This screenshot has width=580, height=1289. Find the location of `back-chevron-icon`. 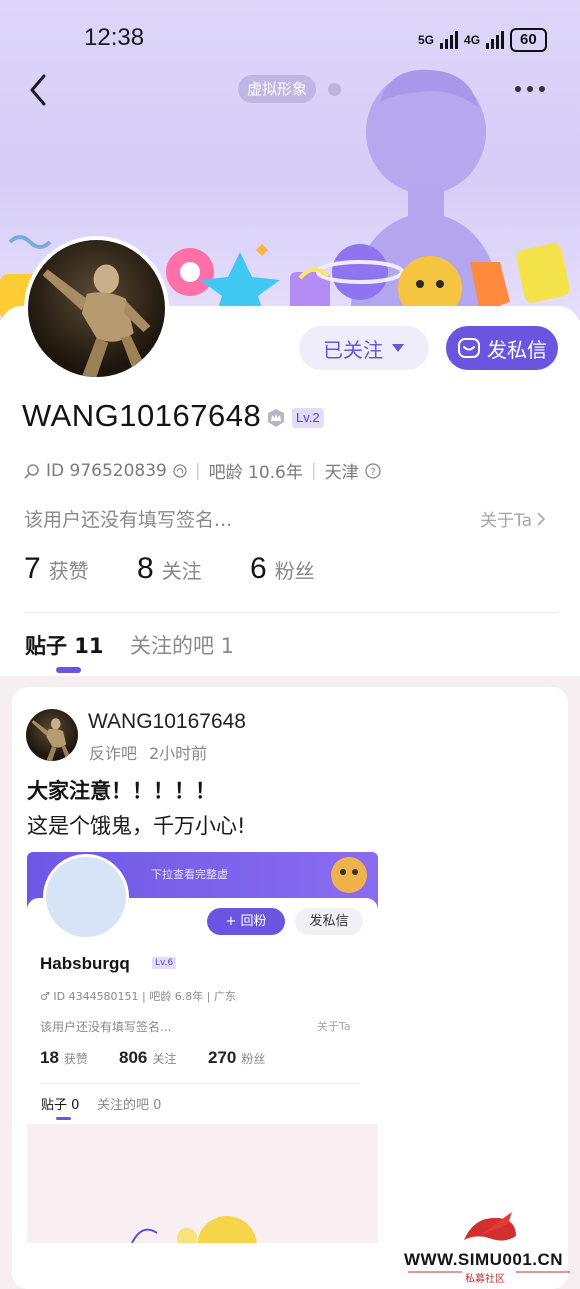

back-chevron-icon is located at coordinates (40, 90).